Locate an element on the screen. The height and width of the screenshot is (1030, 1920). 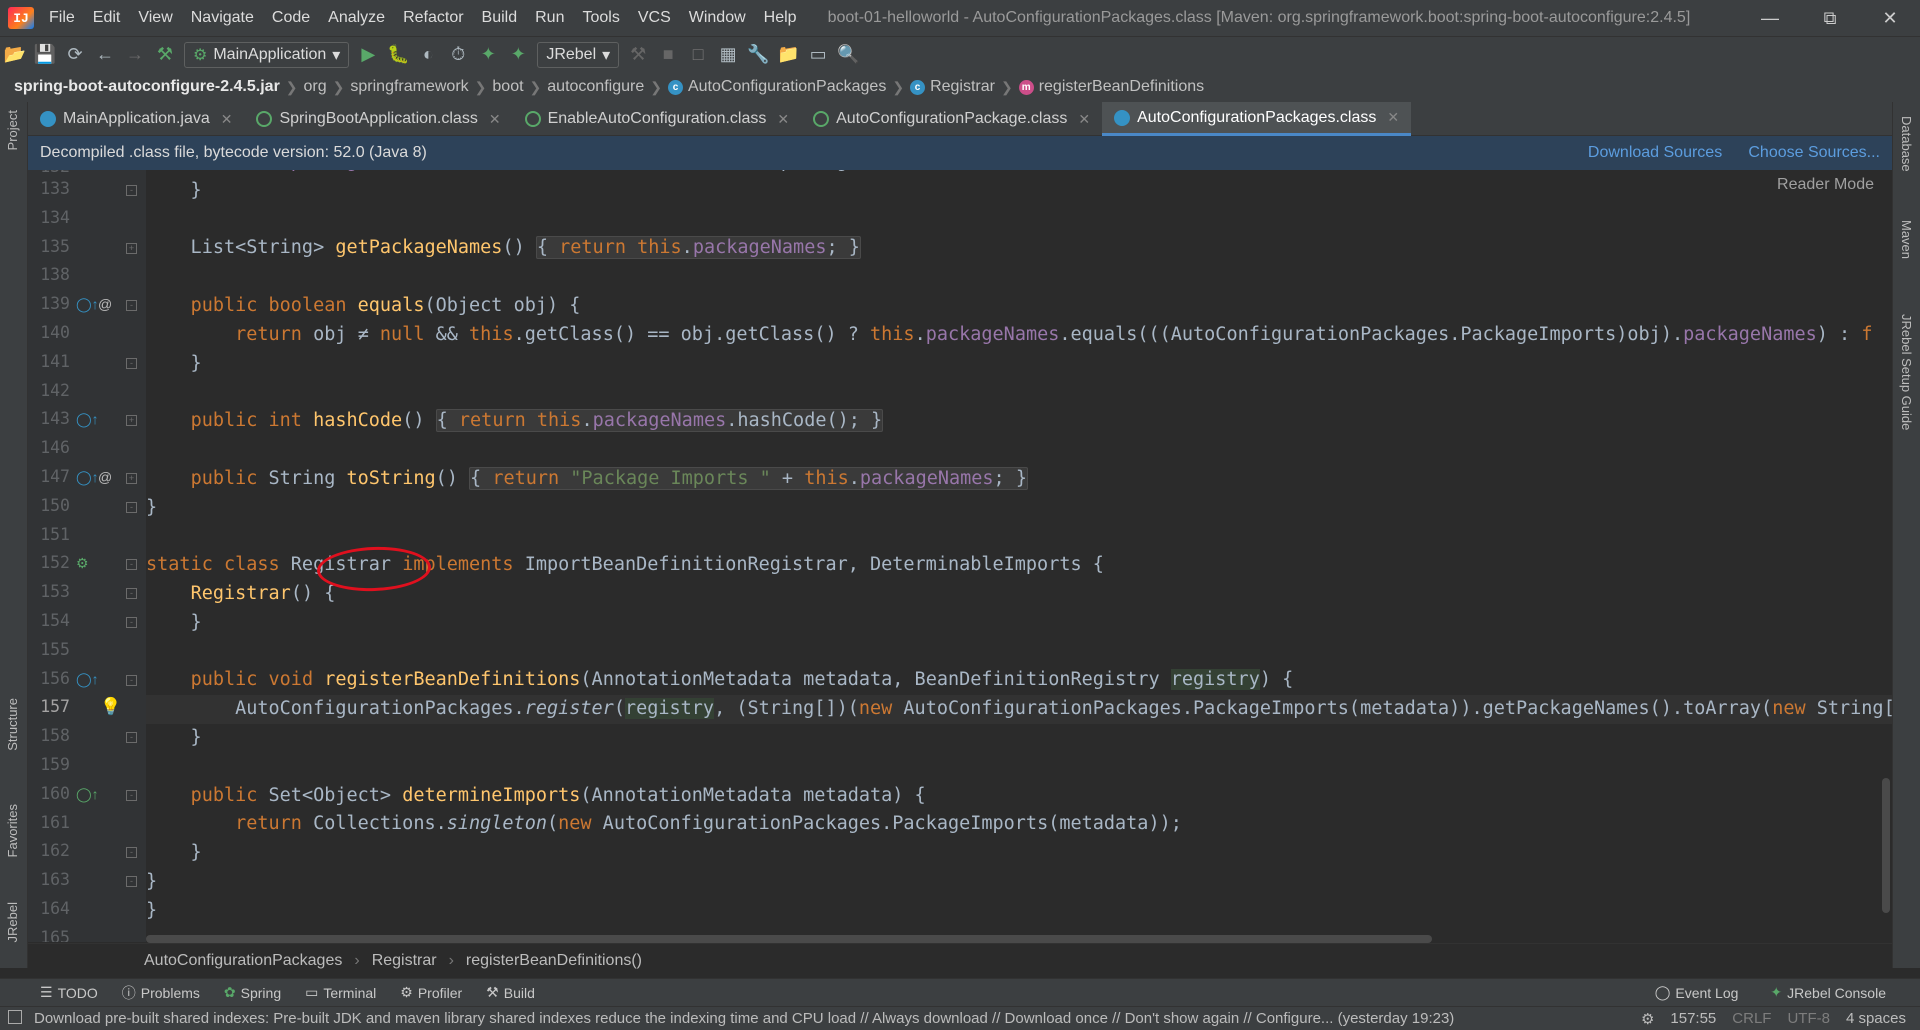
save-icon: 💾 is located at coordinates (45, 55).